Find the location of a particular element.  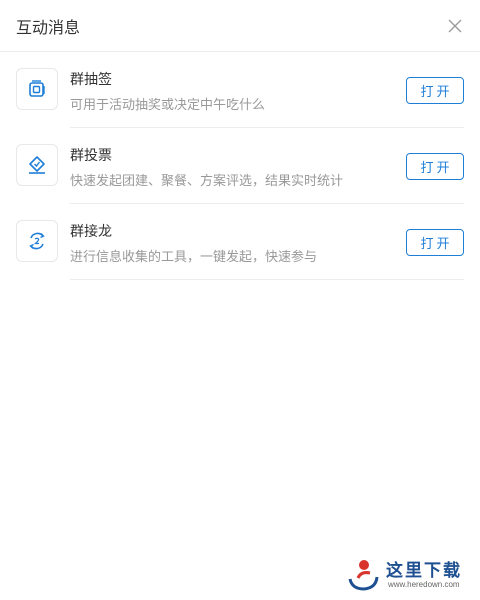

item-description: 快速发起团建、聚餐、方案评选，结果实时统计 is located at coordinates (207, 181).